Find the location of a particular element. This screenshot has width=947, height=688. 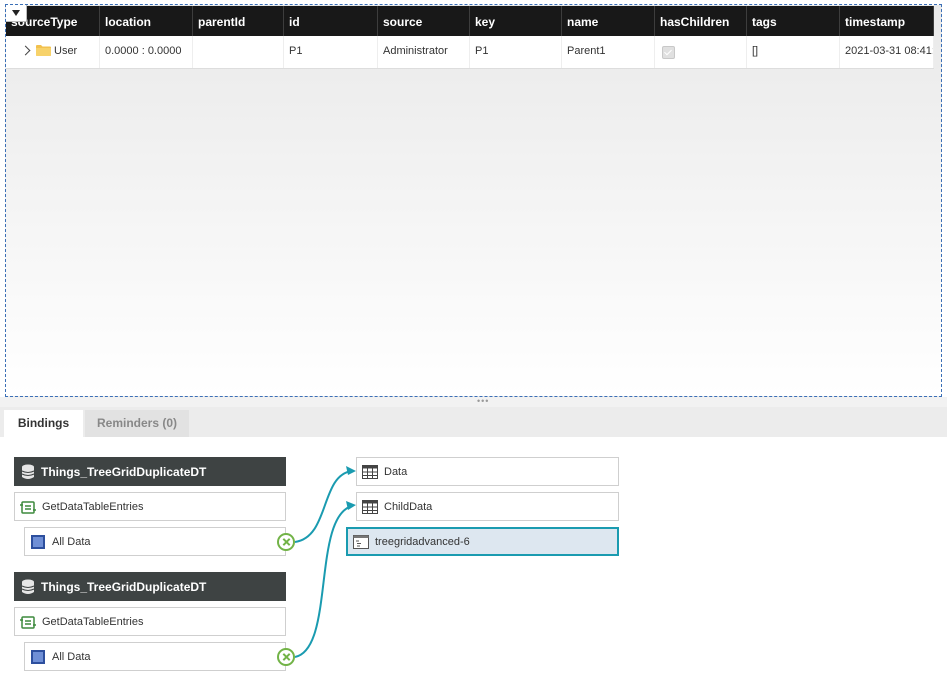

column-header-source: source is located at coordinates (424, 21).